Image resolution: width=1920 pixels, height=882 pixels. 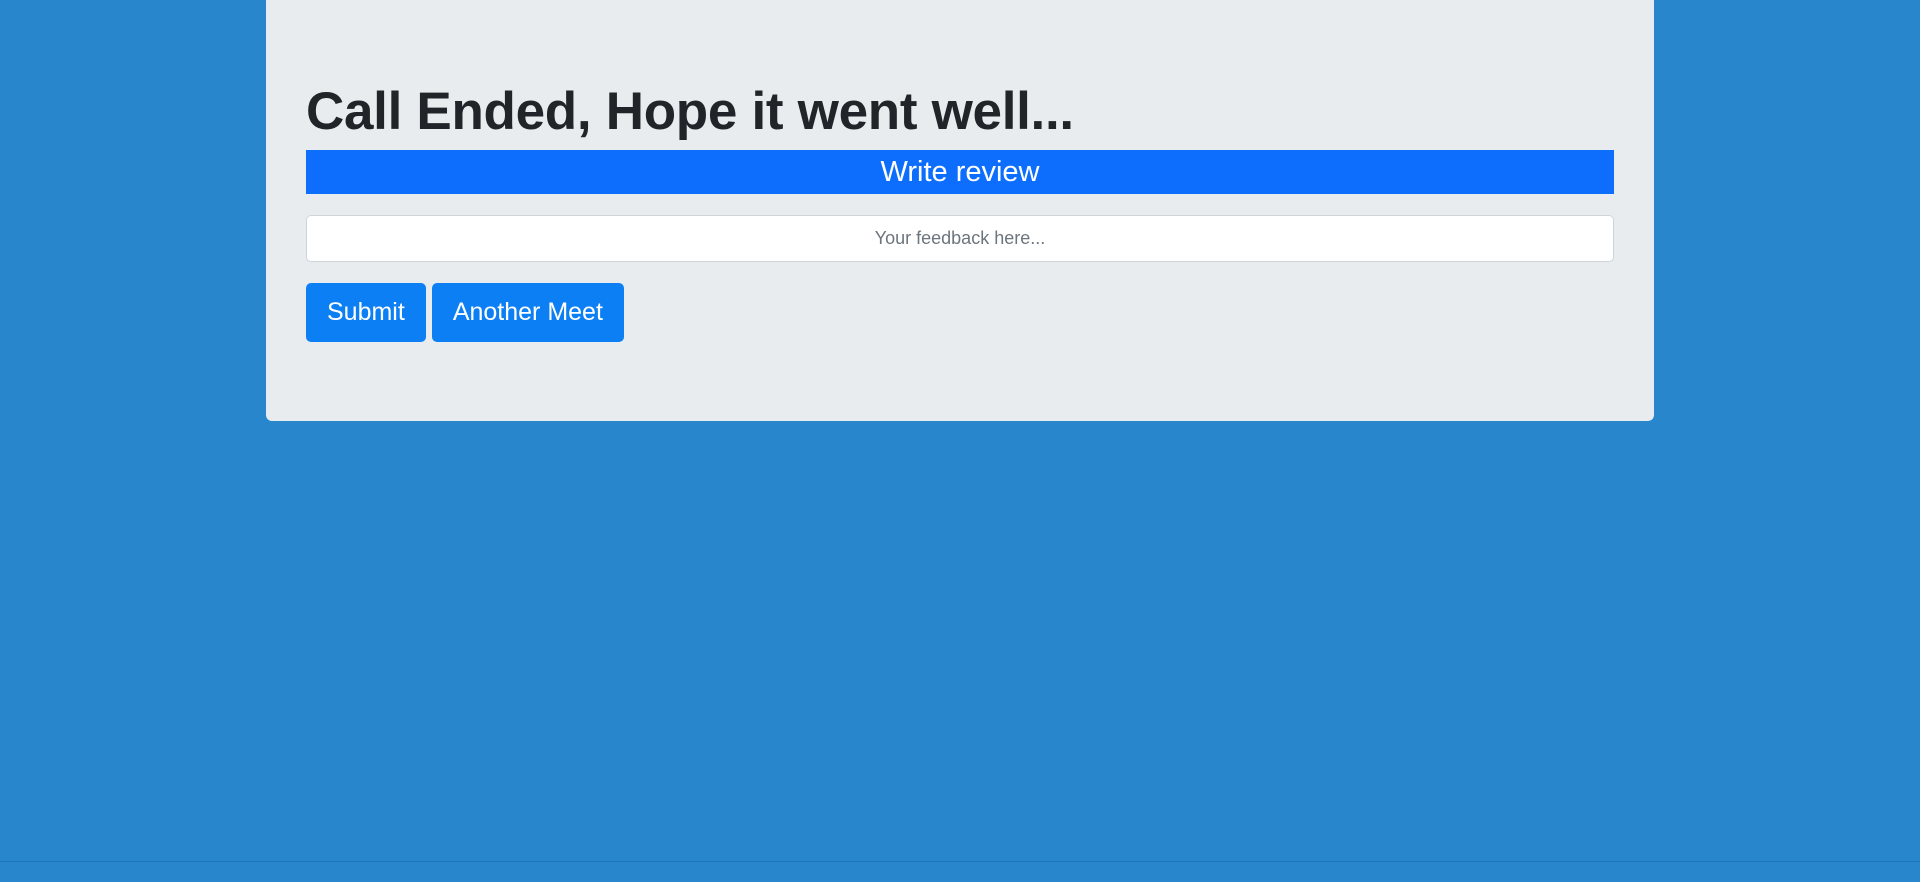 What do you see at coordinates (960, 238) in the screenshot?
I see `feedback-input` at bounding box center [960, 238].